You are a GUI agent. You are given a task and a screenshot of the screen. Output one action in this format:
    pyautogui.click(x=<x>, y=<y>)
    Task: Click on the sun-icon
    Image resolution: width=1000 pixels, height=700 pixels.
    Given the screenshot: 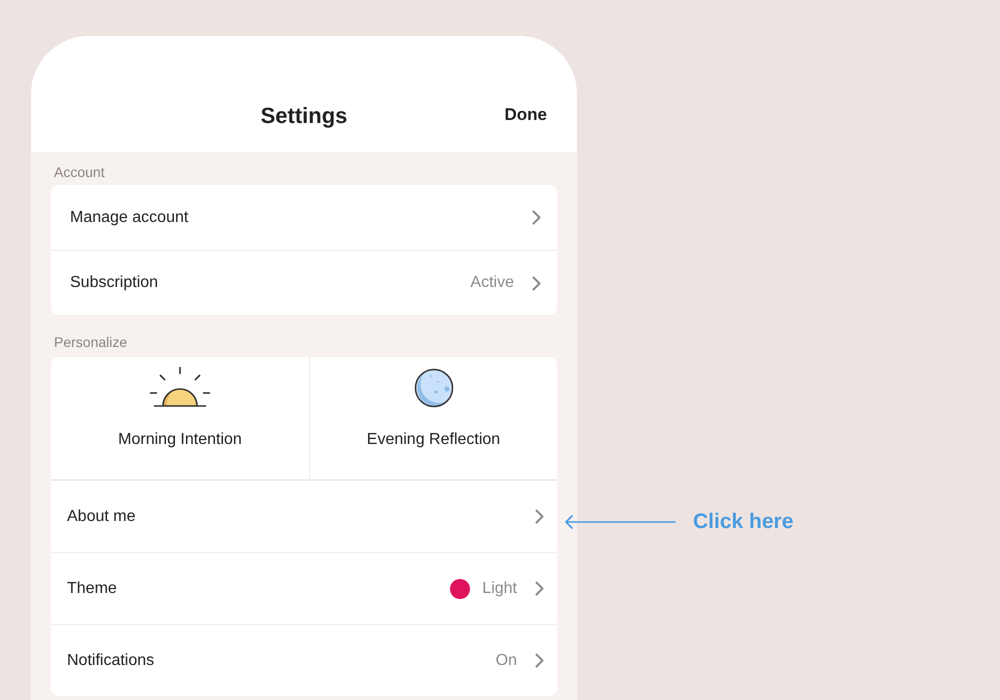 What is the action you would take?
    pyautogui.click(x=180, y=387)
    